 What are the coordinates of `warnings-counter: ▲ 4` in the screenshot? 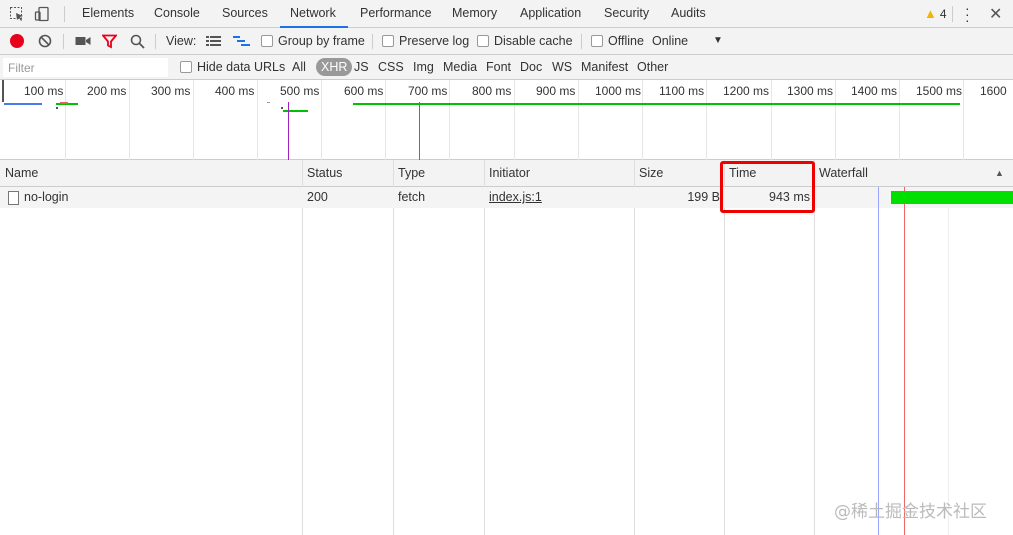 It's located at (935, 13).